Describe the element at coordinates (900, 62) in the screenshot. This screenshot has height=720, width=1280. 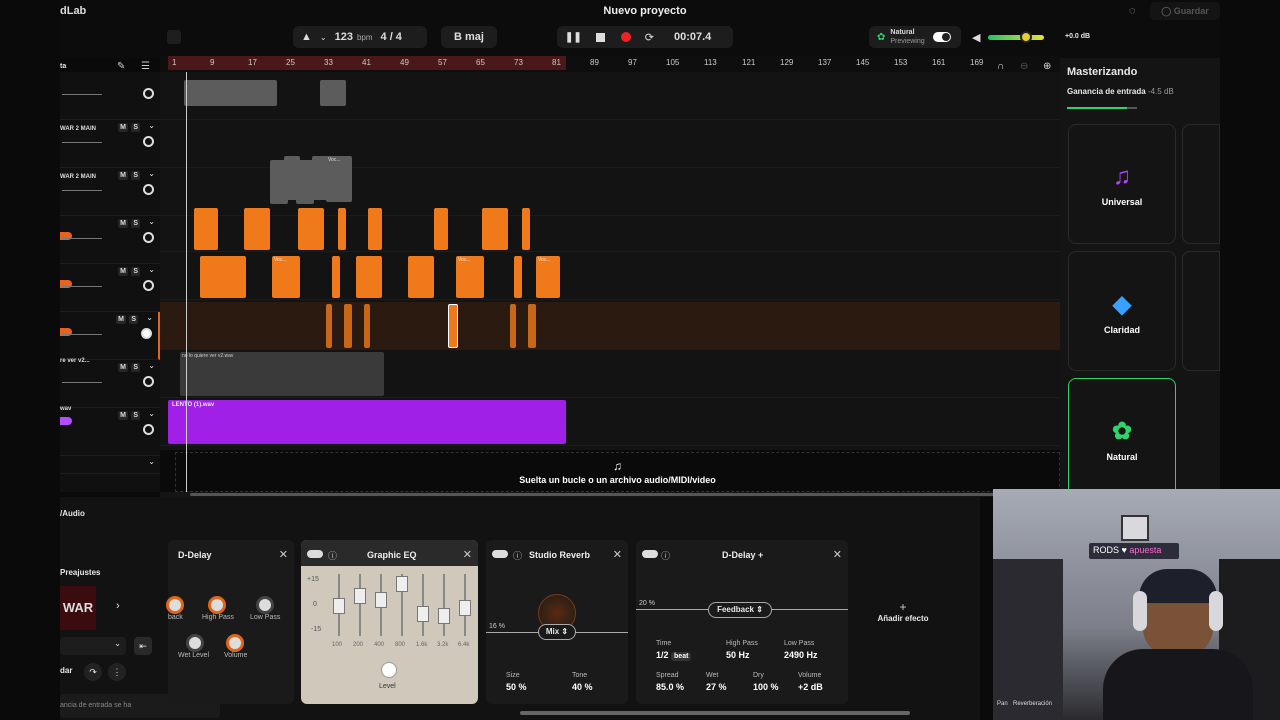
I see `ruler-mark: 153` at that location.